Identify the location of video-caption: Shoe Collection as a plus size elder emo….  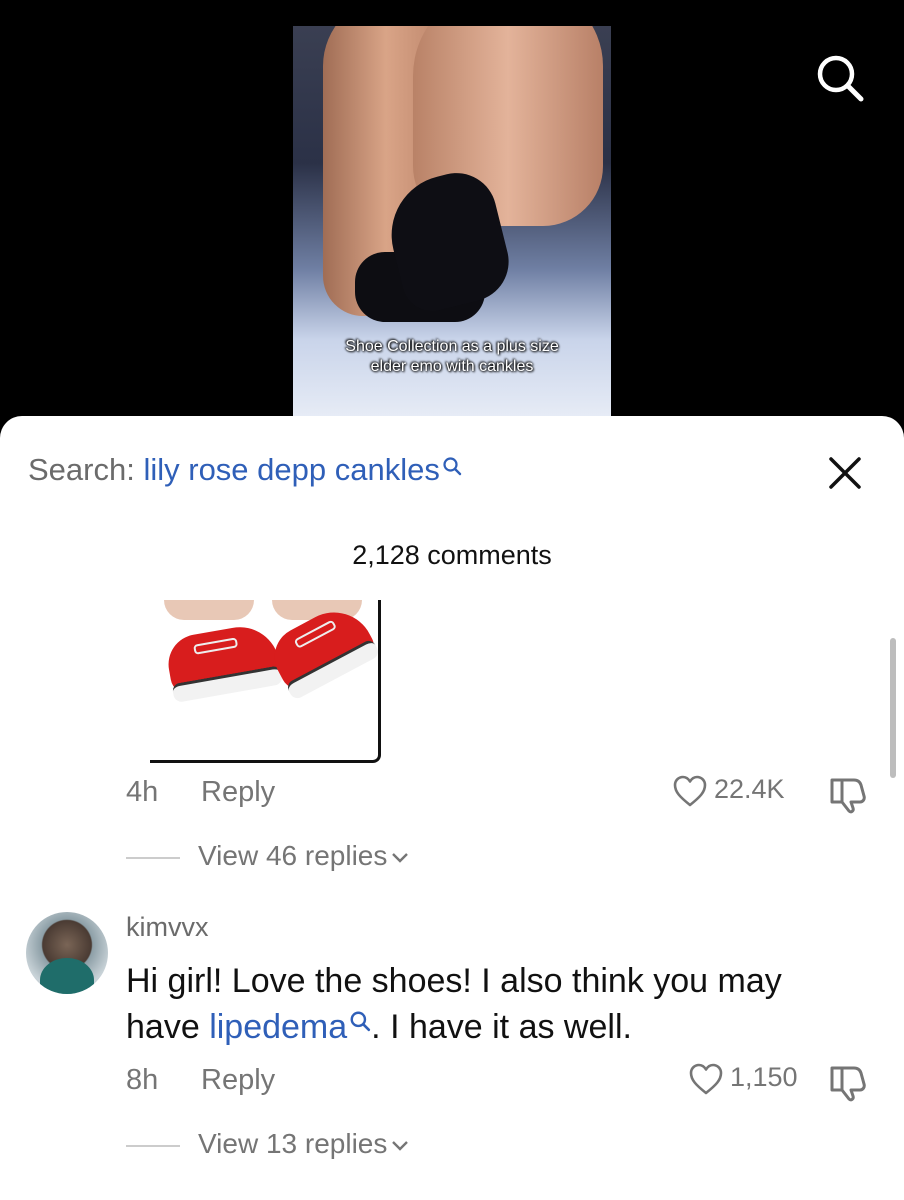
(452, 357).